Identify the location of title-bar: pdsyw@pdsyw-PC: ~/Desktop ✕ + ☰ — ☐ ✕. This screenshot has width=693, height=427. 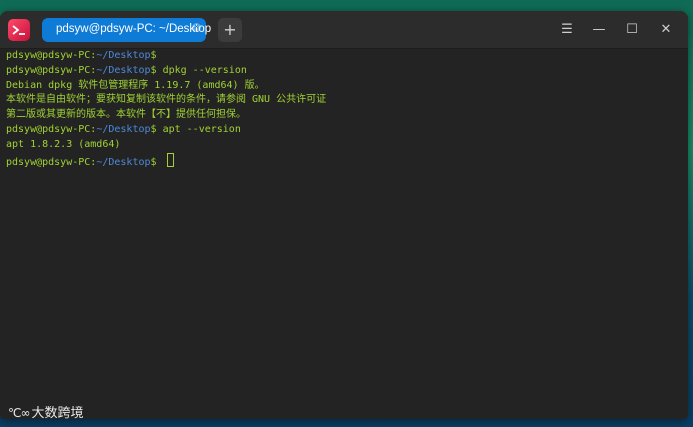
(344, 30).